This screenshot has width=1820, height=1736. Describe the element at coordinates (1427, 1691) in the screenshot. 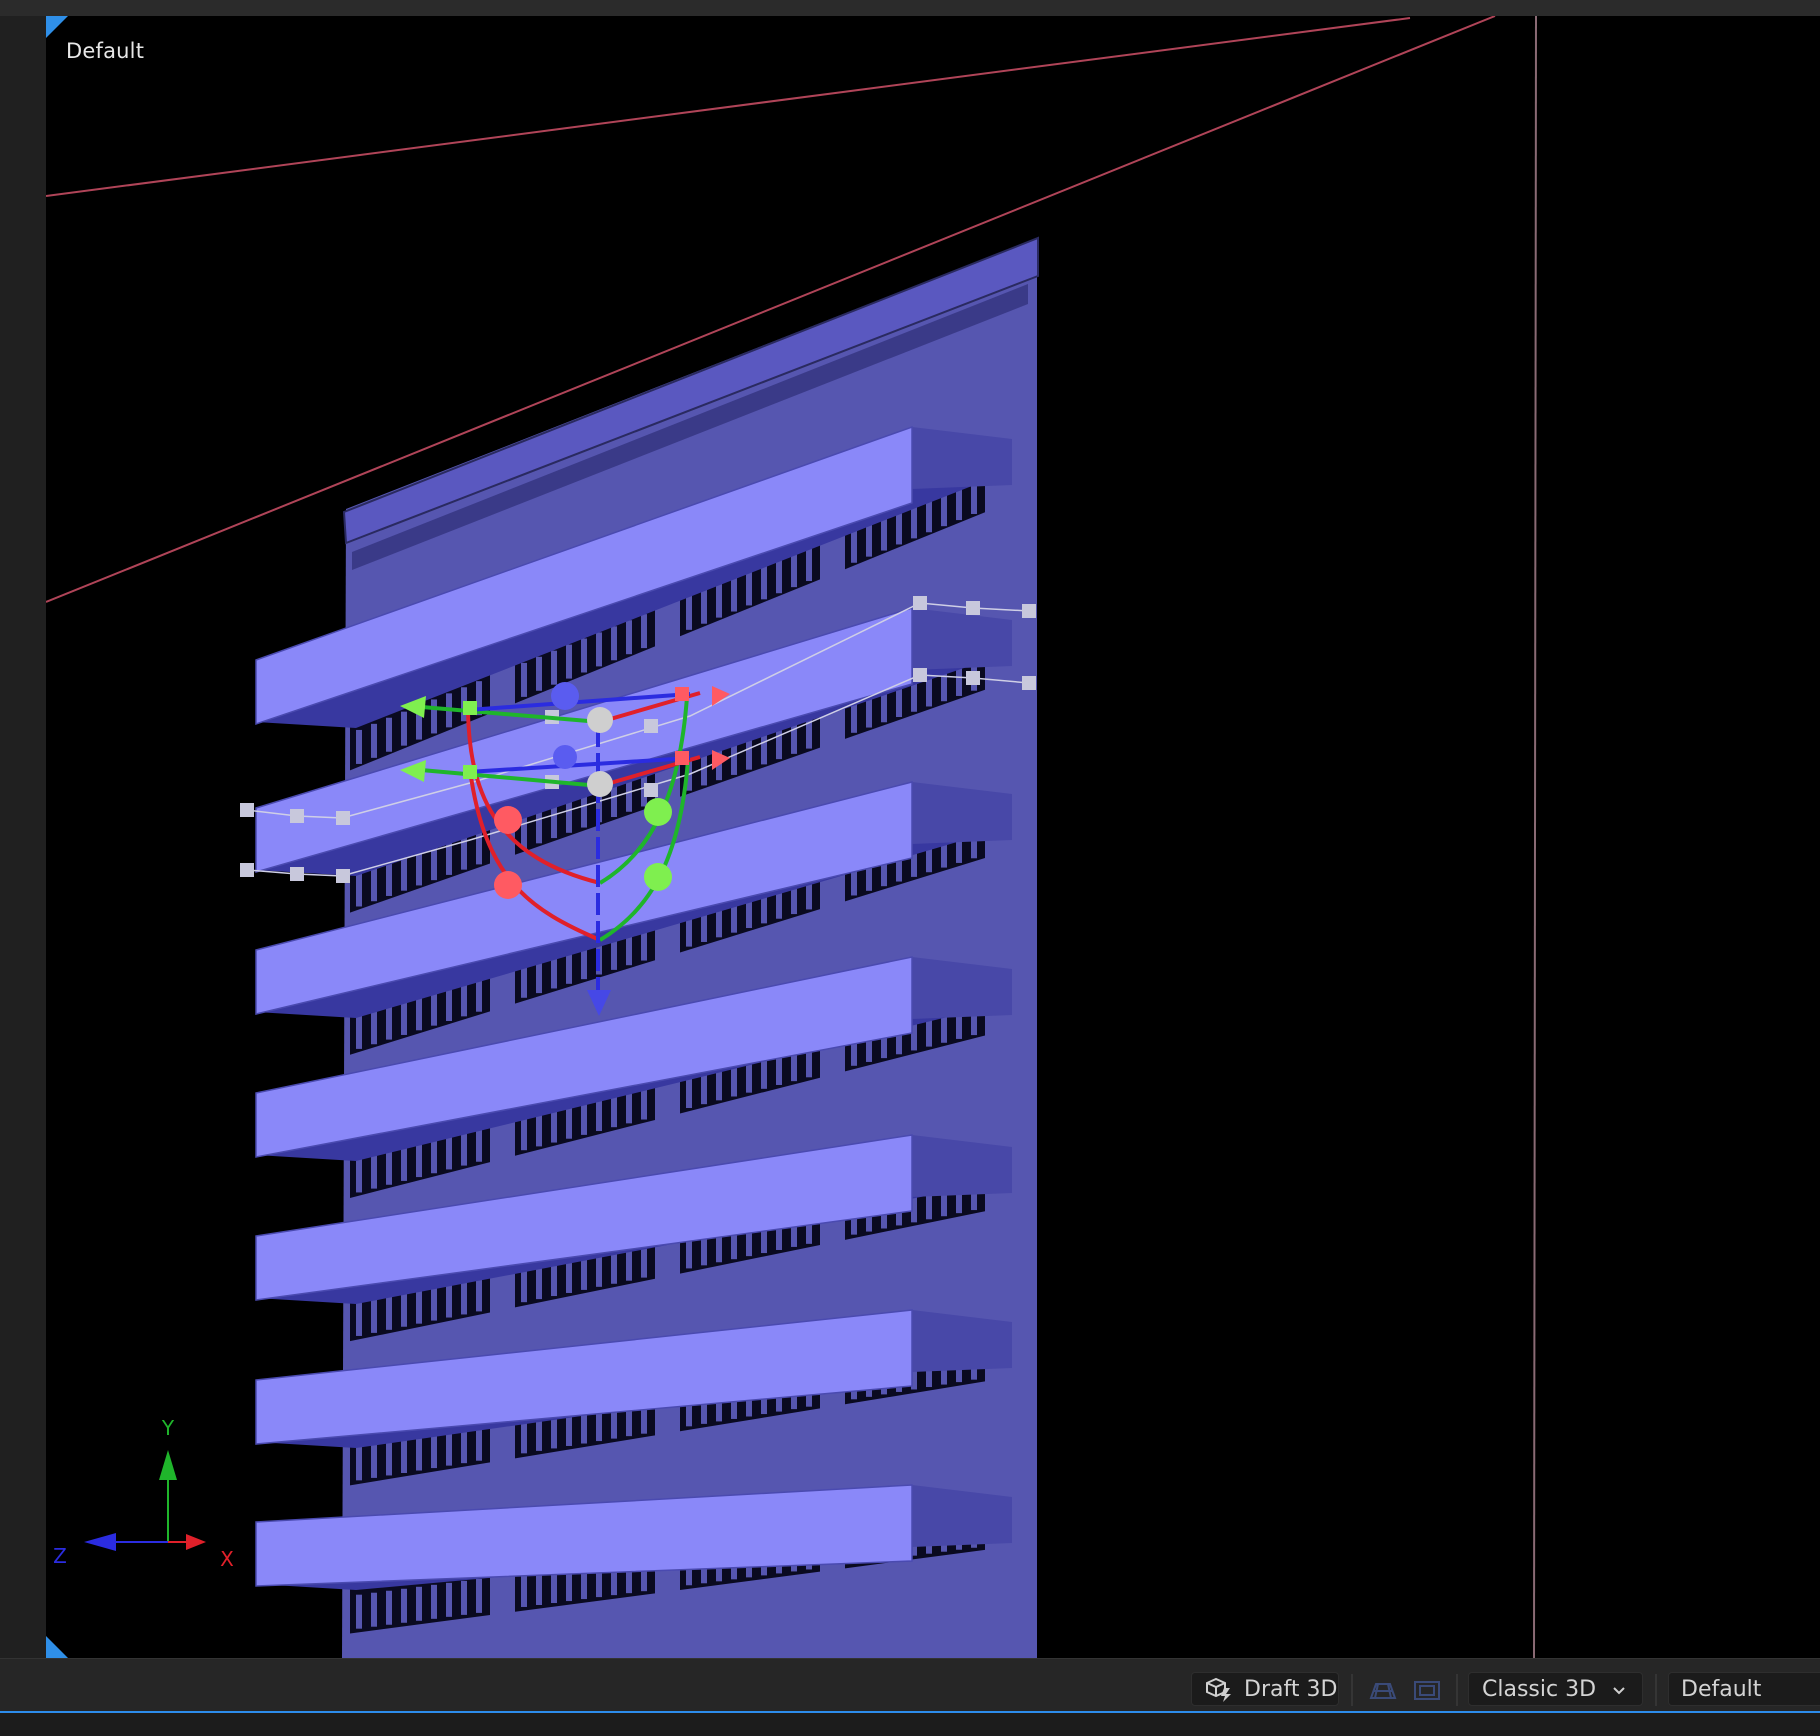

I see `safe-zones-icon` at that location.